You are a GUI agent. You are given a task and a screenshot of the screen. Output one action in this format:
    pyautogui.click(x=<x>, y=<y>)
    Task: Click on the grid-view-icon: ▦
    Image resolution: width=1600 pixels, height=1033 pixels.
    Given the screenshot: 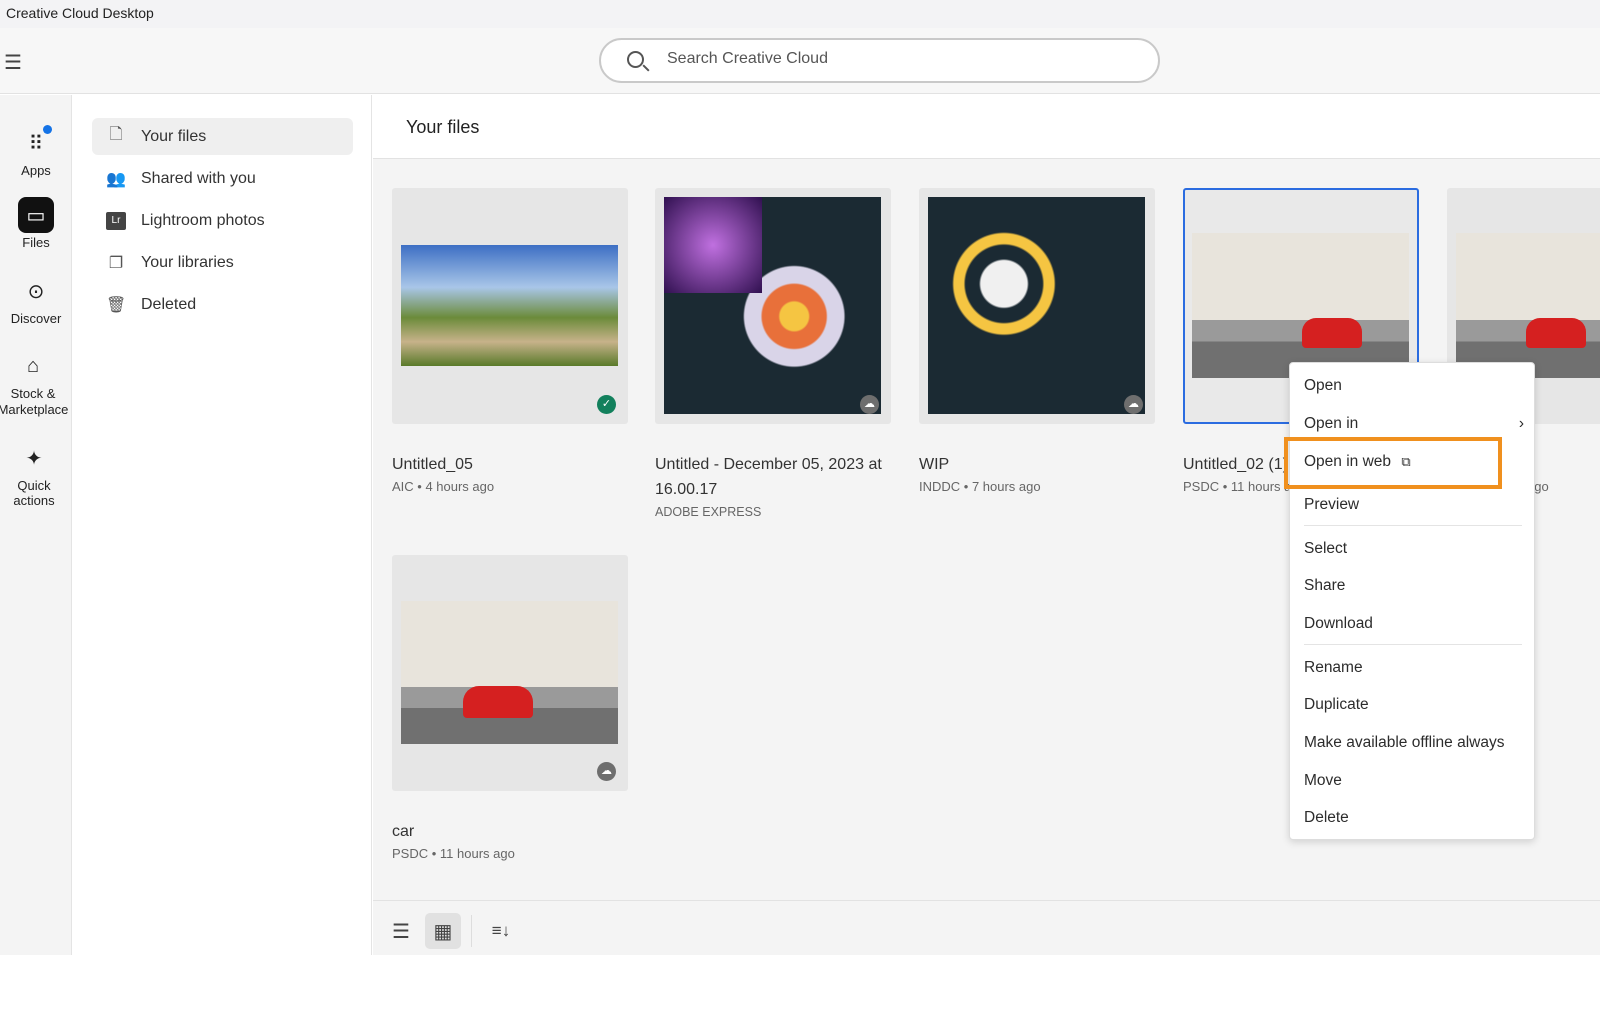 What is the action you would take?
    pyautogui.click(x=443, y=931)
    